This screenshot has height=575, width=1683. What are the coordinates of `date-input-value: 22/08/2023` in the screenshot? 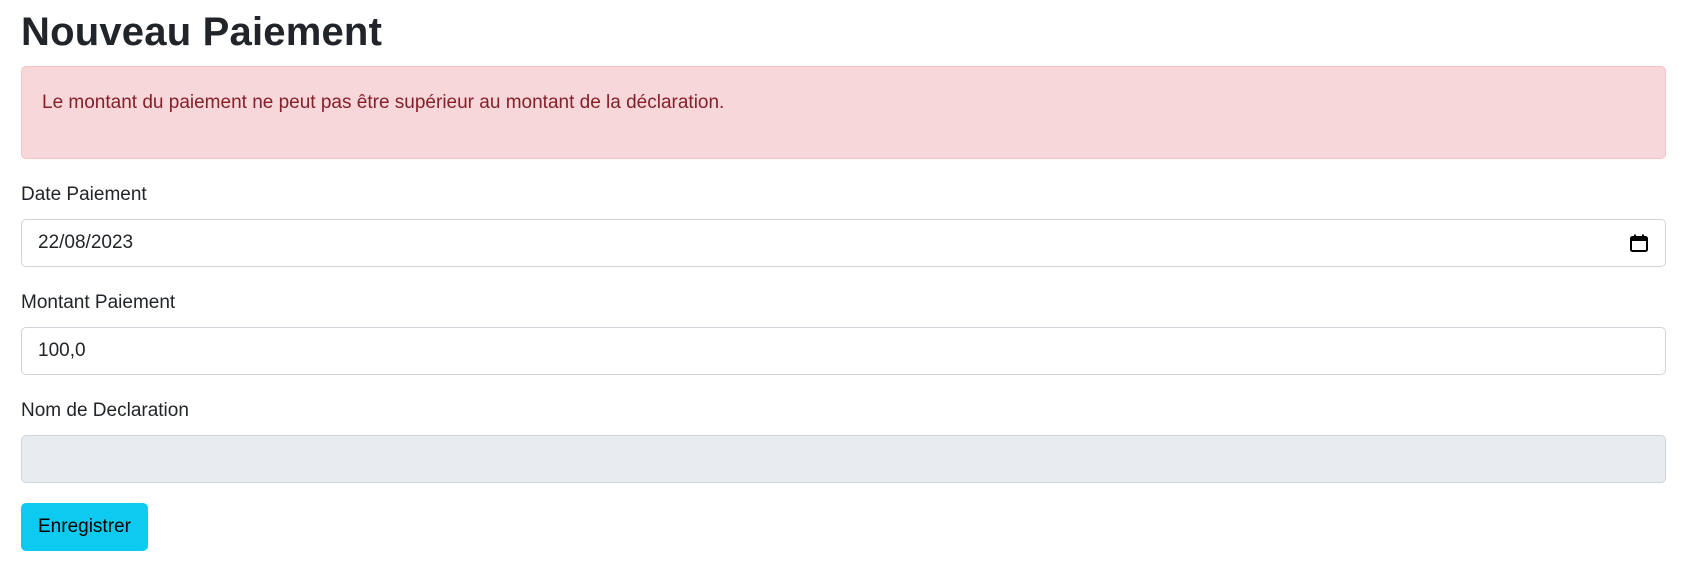 It's located at (86, 242).